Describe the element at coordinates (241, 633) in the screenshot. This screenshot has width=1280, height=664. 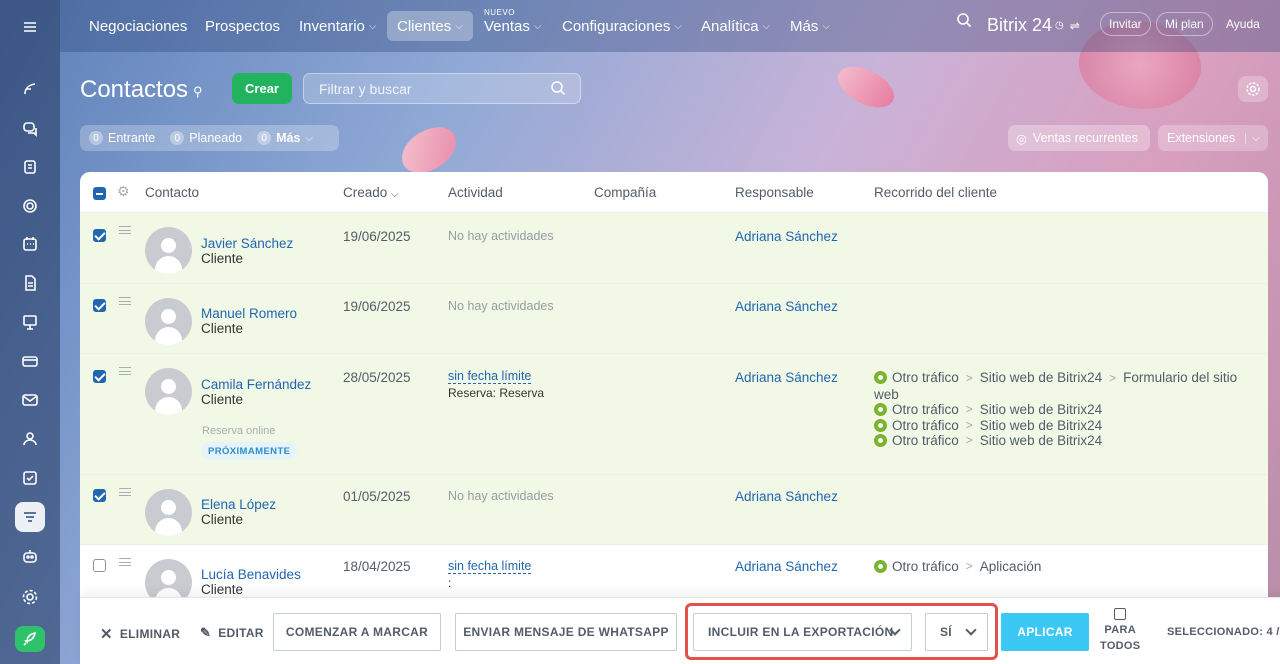
I see `edit-label: EDITAR` at that location.